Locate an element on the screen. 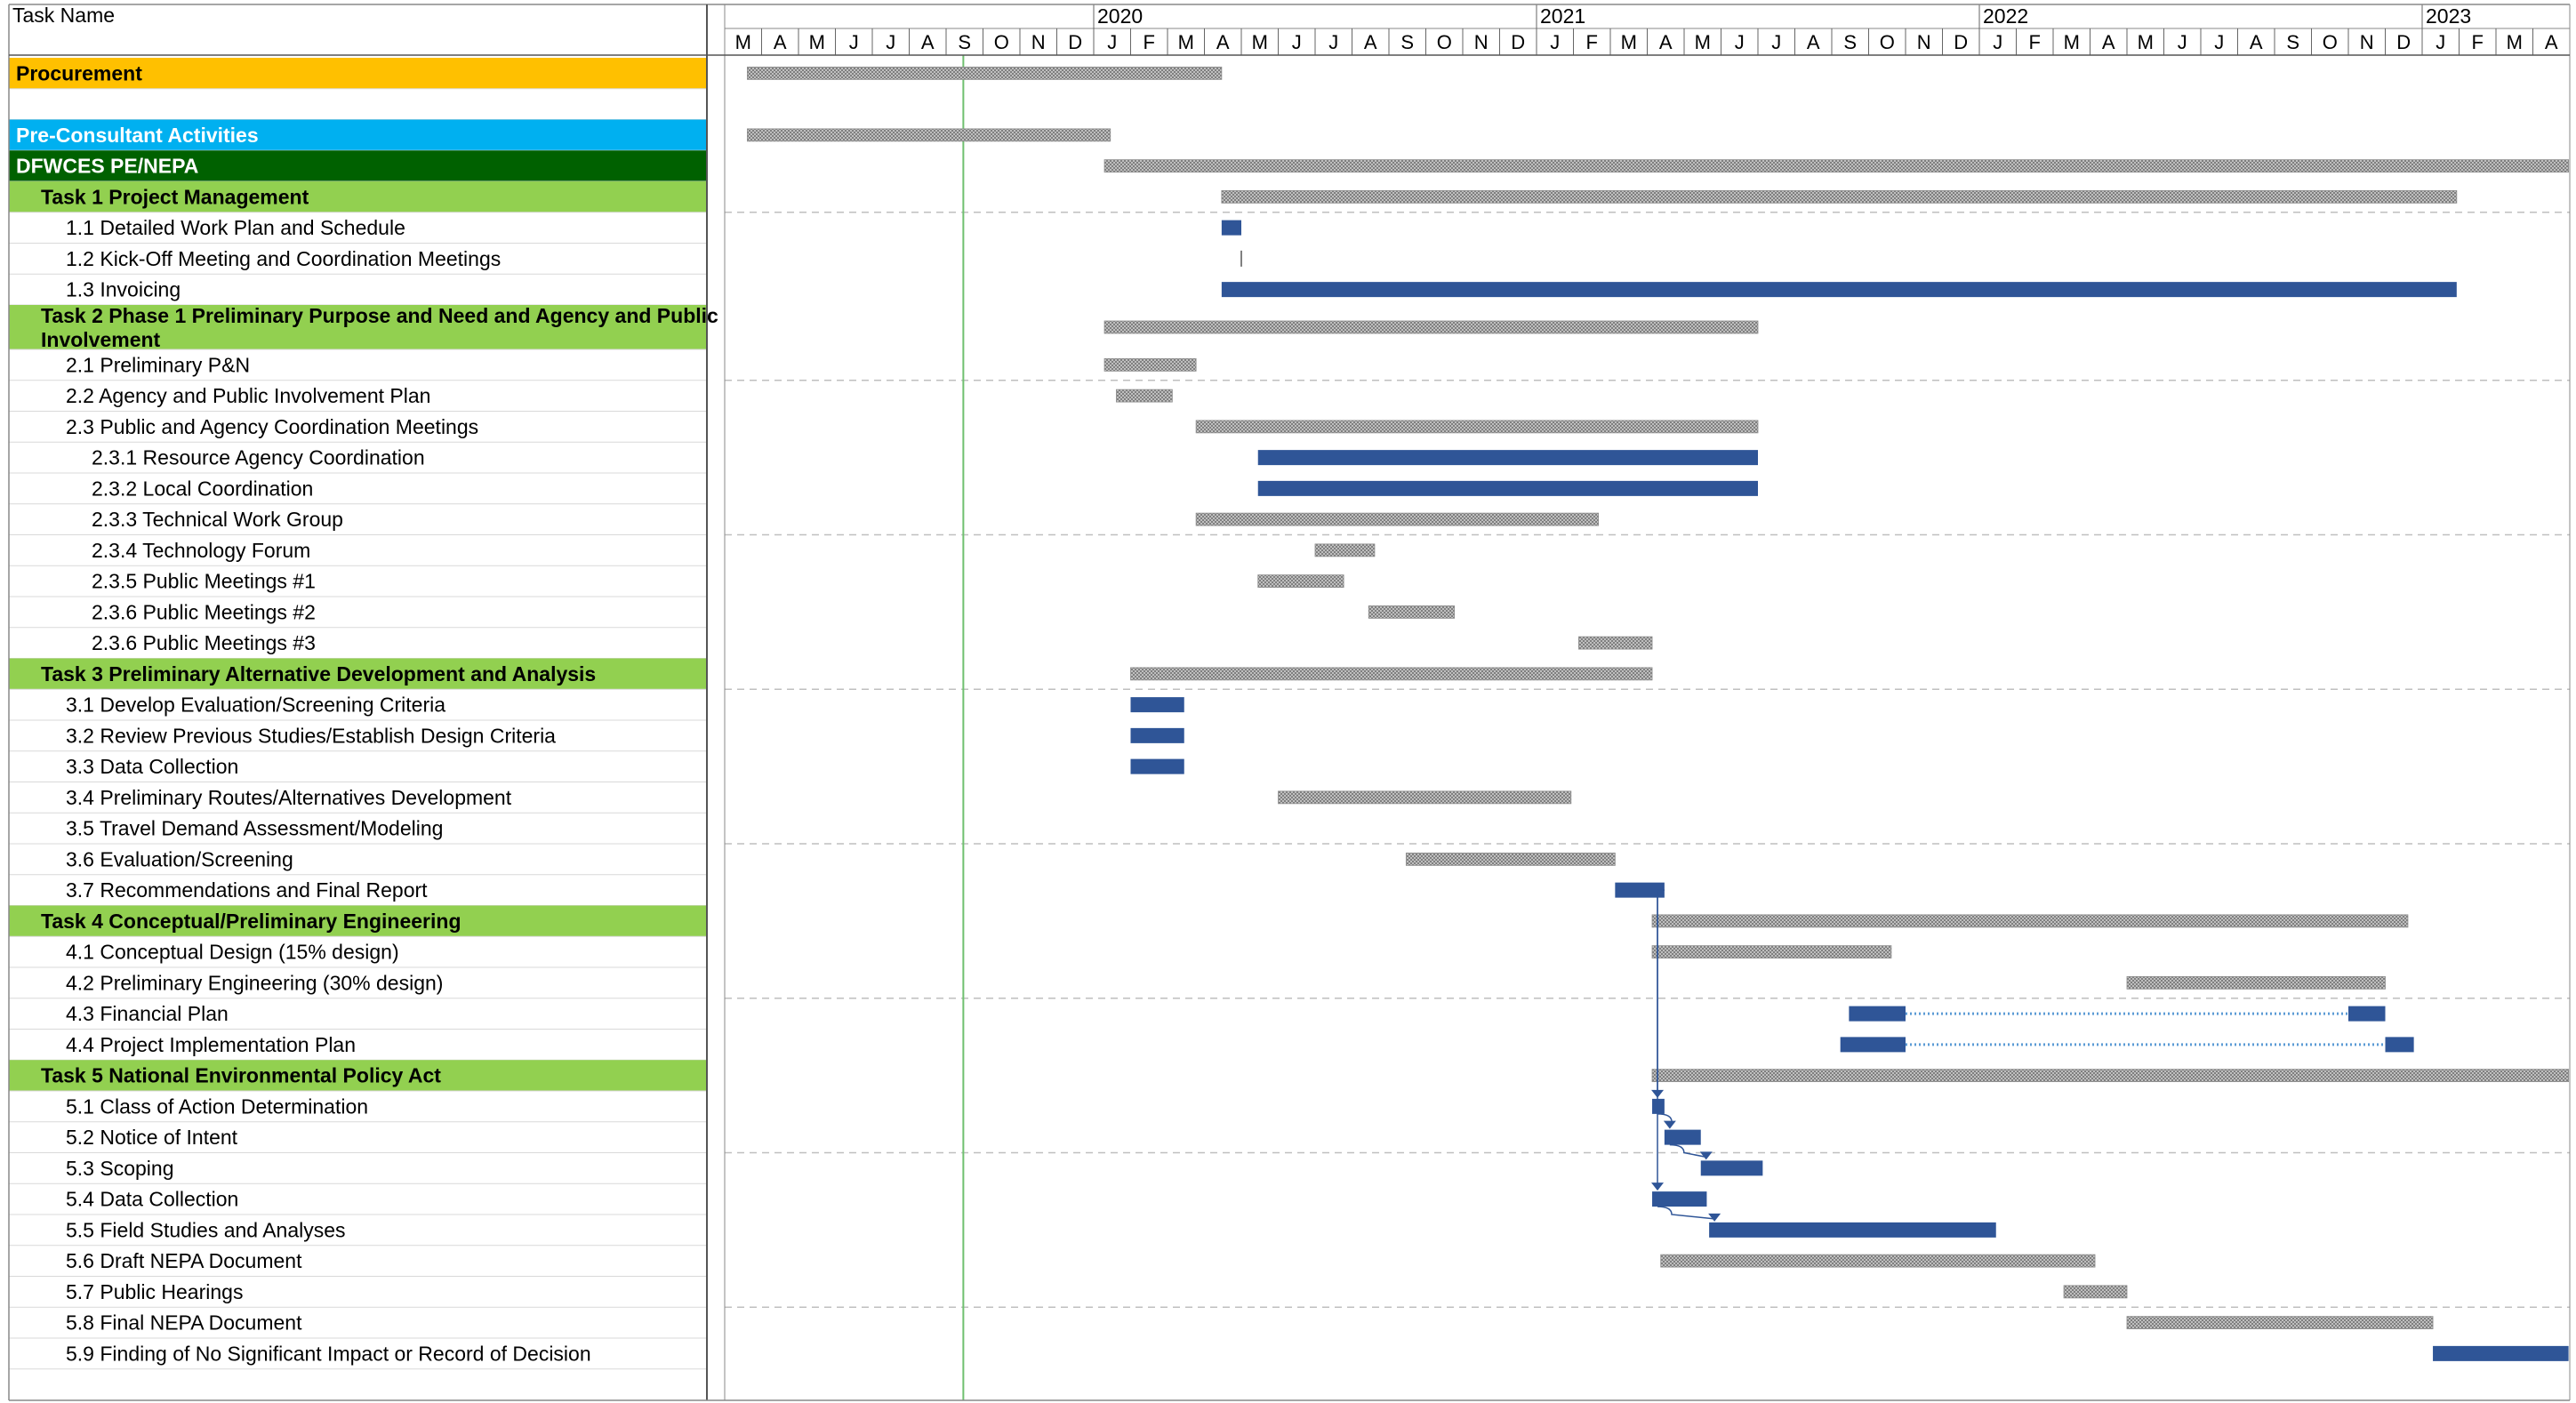  task-label: 5.8 Final NEPA Document is located at coordinates (184, 1323).